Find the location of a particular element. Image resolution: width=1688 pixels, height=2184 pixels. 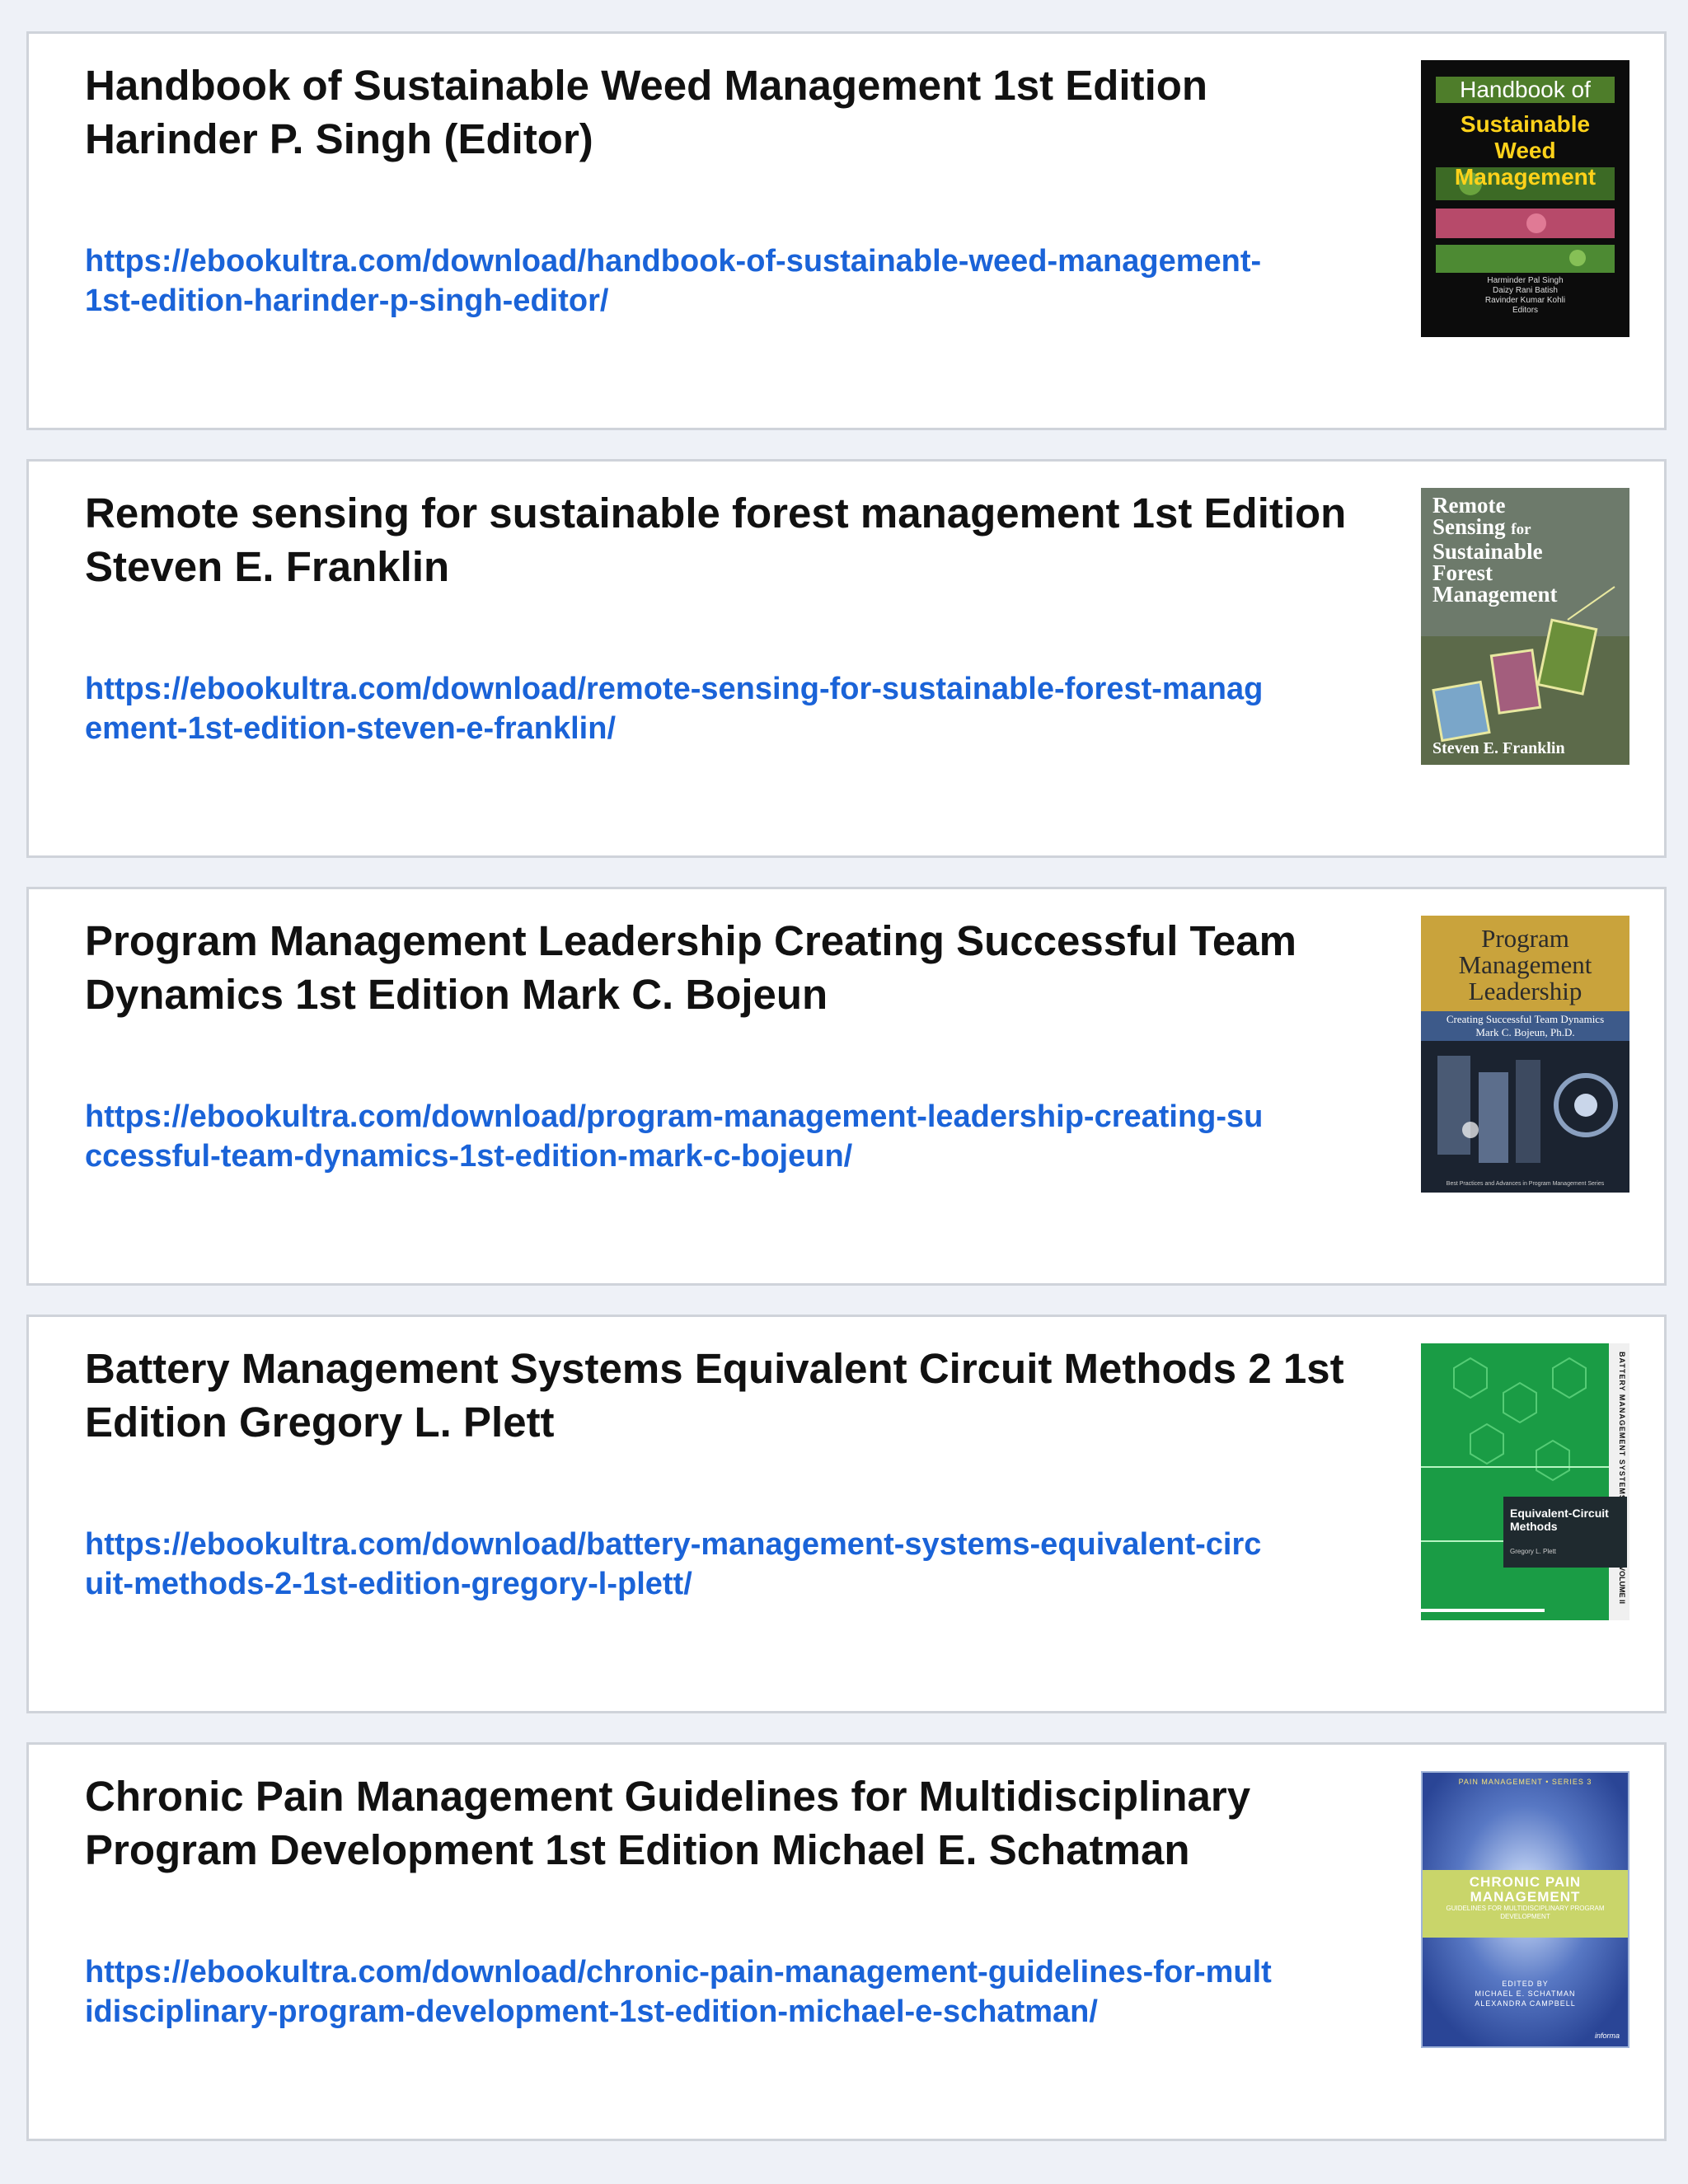

cover-artwork is located at coordinates (1525, 1481).